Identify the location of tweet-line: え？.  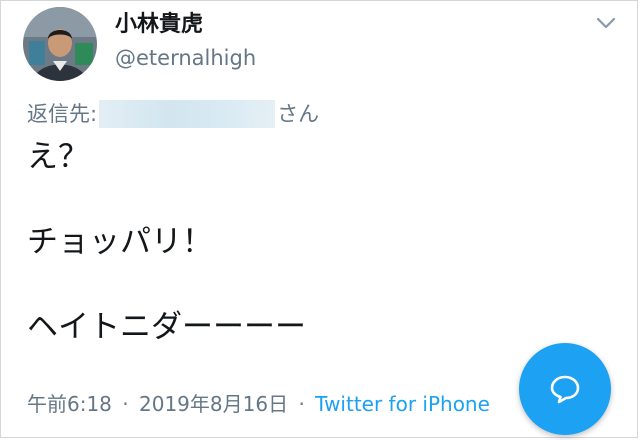
(58, 157).